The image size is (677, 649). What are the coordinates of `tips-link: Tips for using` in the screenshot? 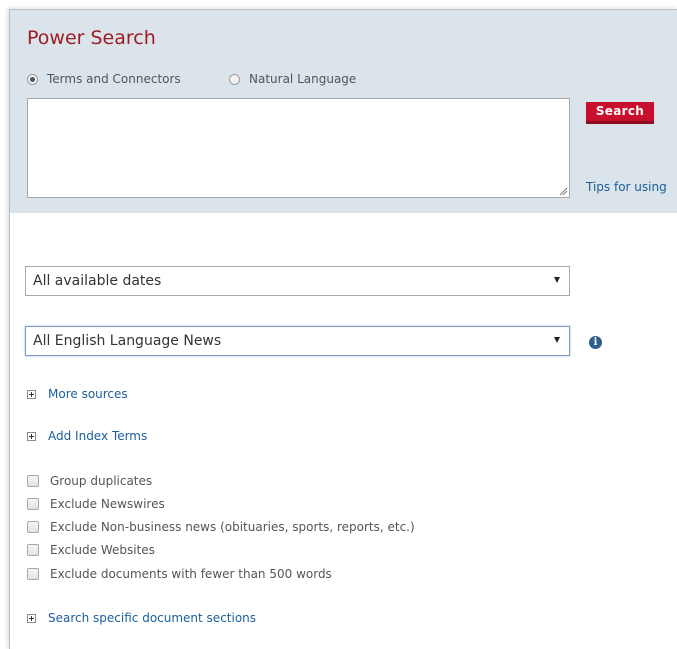 It's located at (626, 187).